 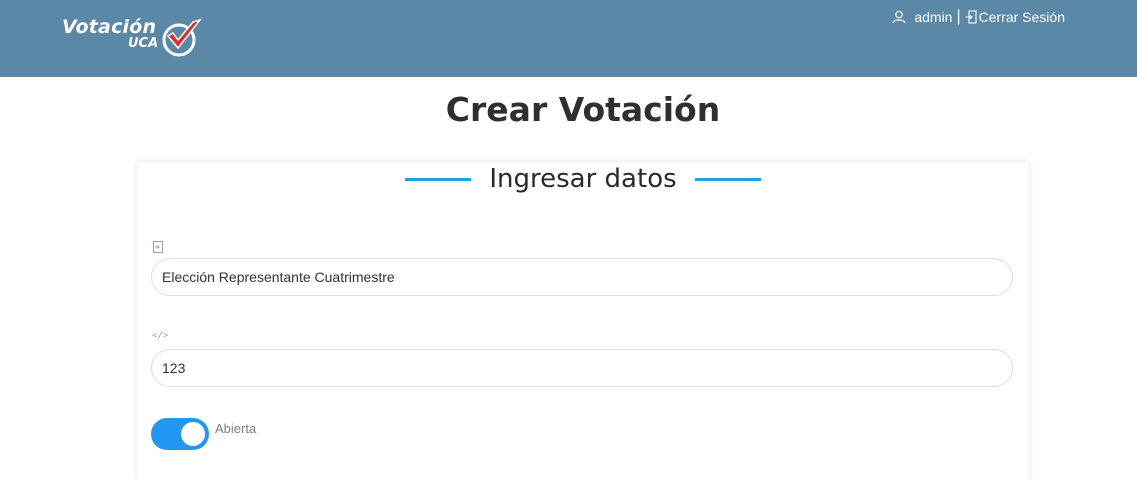 What do you see at coordinates (582, 277) in the screenshot?
I see `election-name-input` at bounding box center [582, 277].